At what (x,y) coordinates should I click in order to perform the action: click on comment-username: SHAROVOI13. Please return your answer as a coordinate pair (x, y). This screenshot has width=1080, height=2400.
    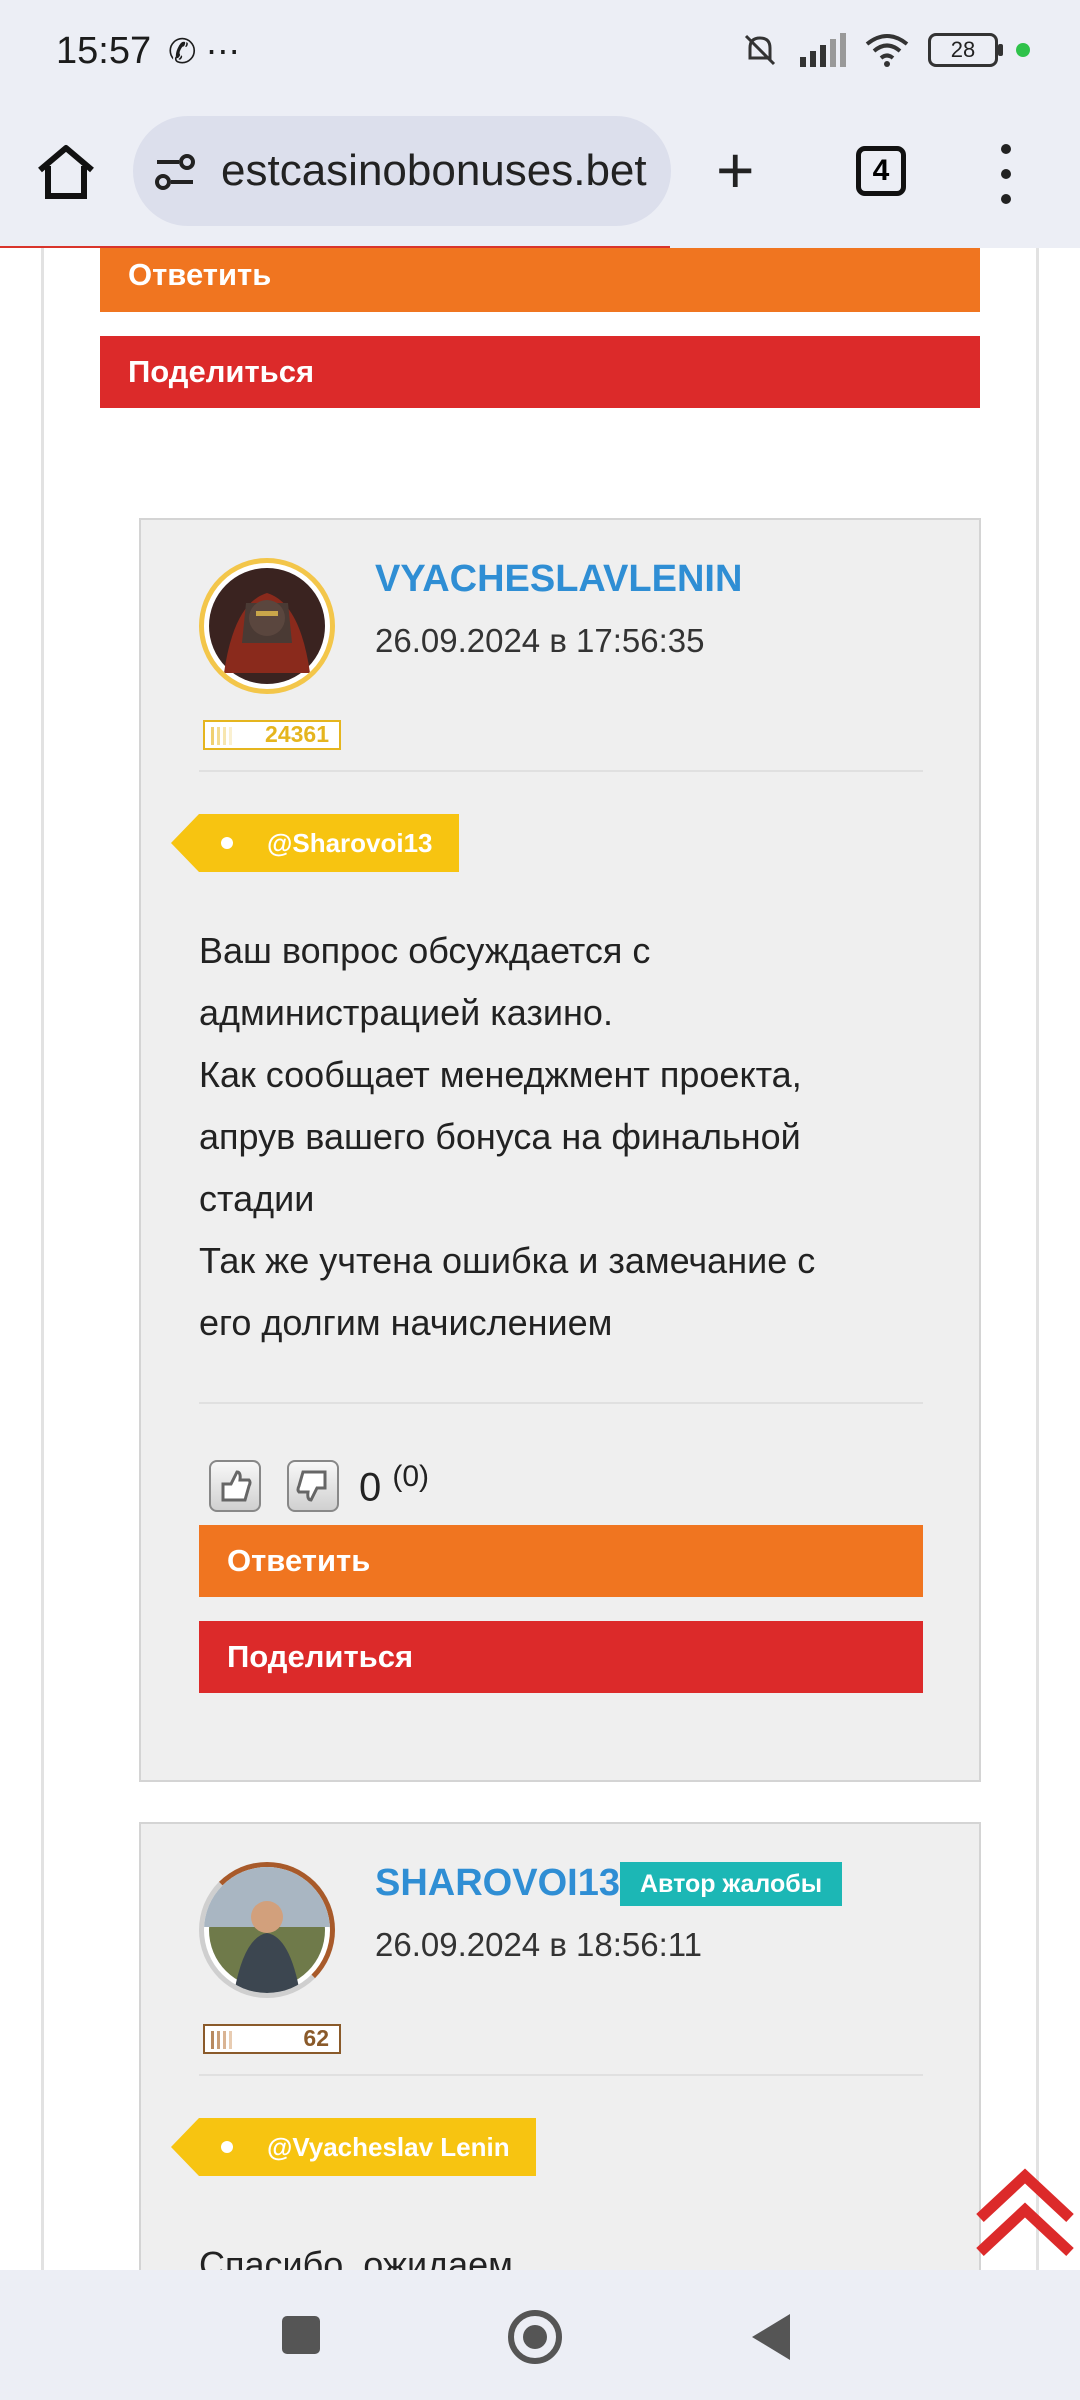
    Looking at the image, I should click on (497, 1883).